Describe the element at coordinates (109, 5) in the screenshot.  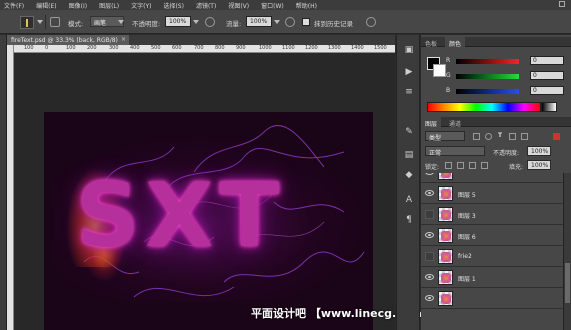
I see `menu-layer: 图层(L)` at that location.